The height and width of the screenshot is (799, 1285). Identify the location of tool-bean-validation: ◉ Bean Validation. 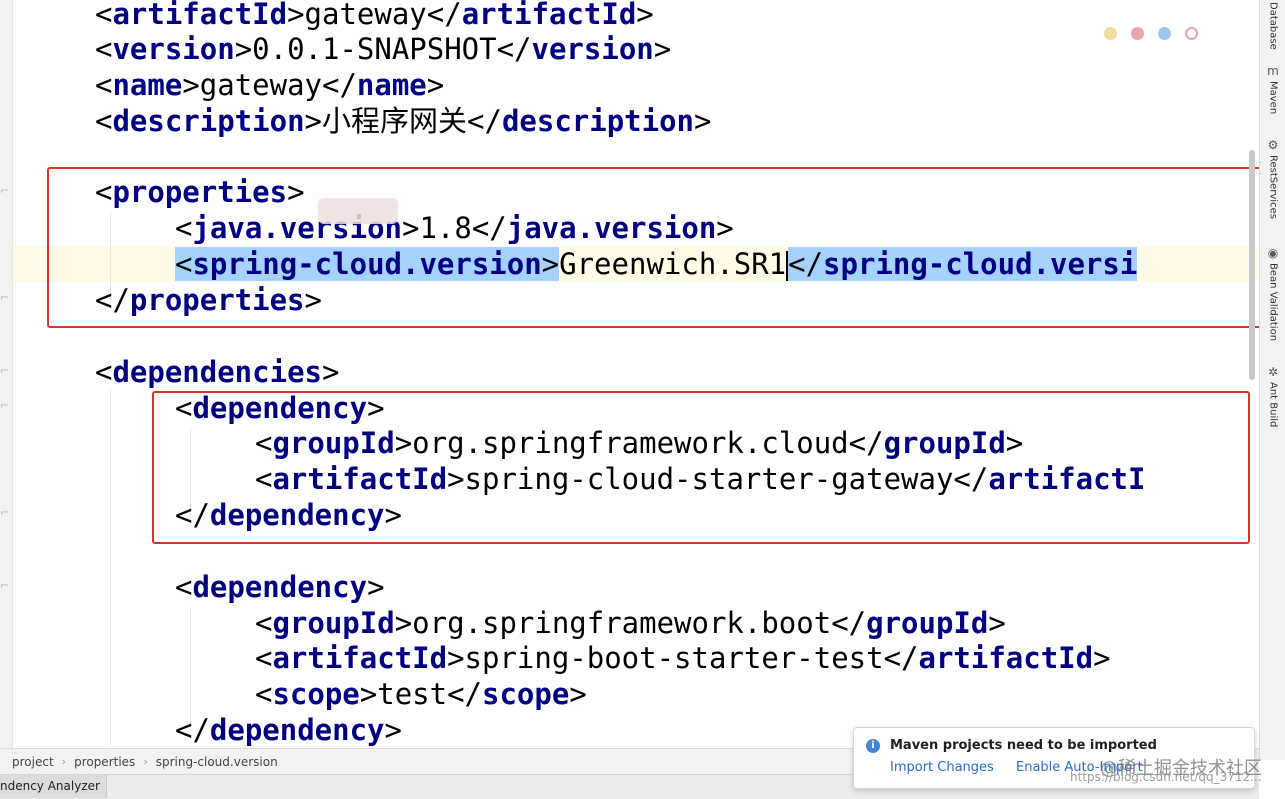
(1273, 293).